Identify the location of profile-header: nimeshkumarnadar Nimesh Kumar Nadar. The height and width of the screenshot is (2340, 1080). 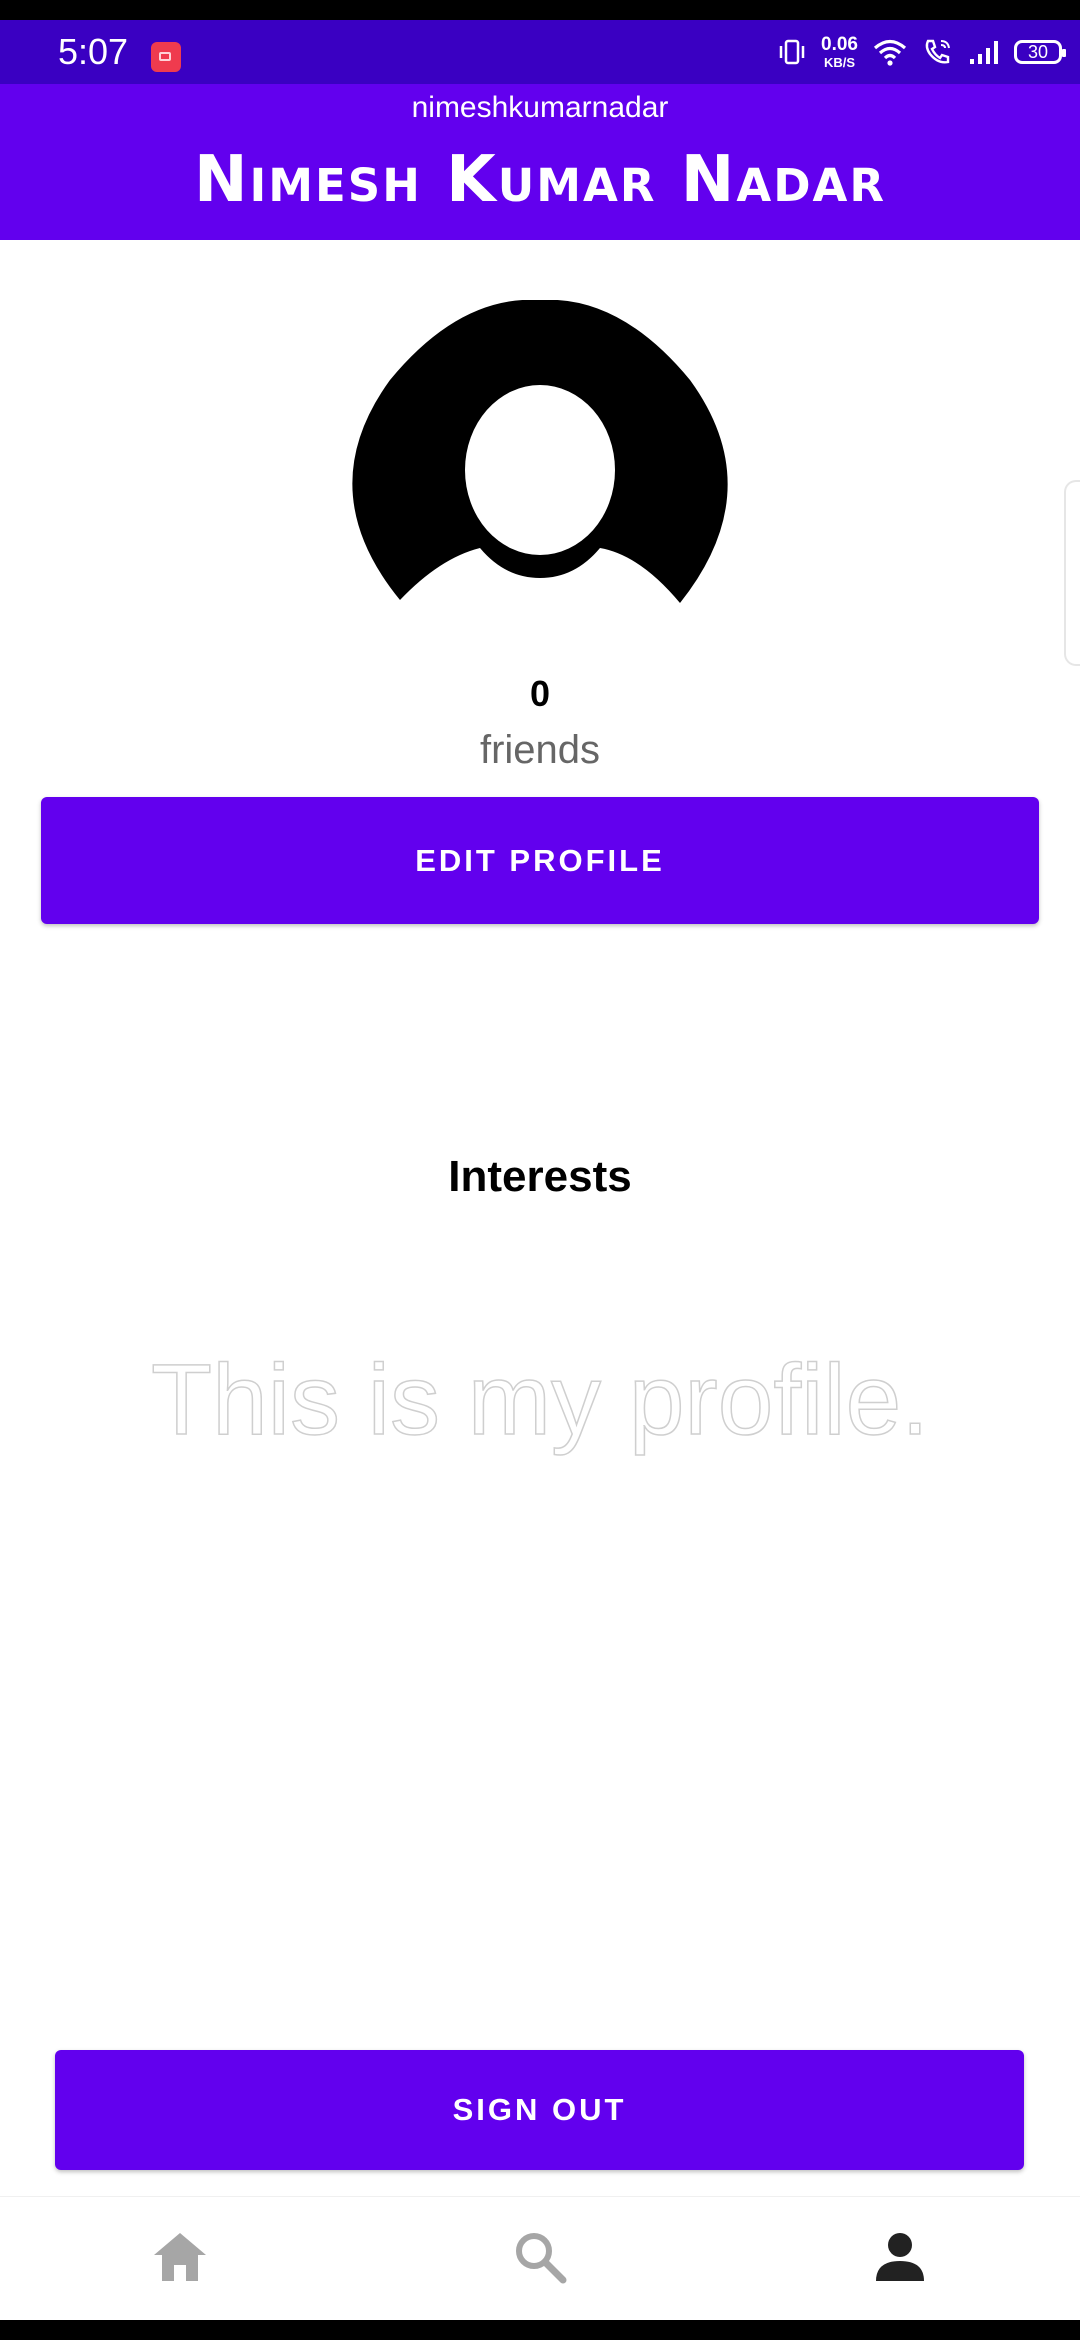
(540, 162).